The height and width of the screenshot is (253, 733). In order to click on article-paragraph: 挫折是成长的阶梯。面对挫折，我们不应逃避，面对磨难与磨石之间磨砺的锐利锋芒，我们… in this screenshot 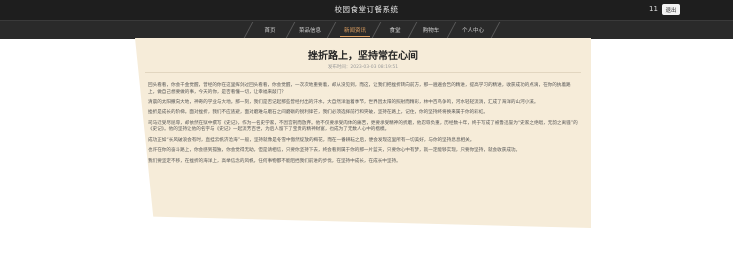, I will do `click(318, 113)`.